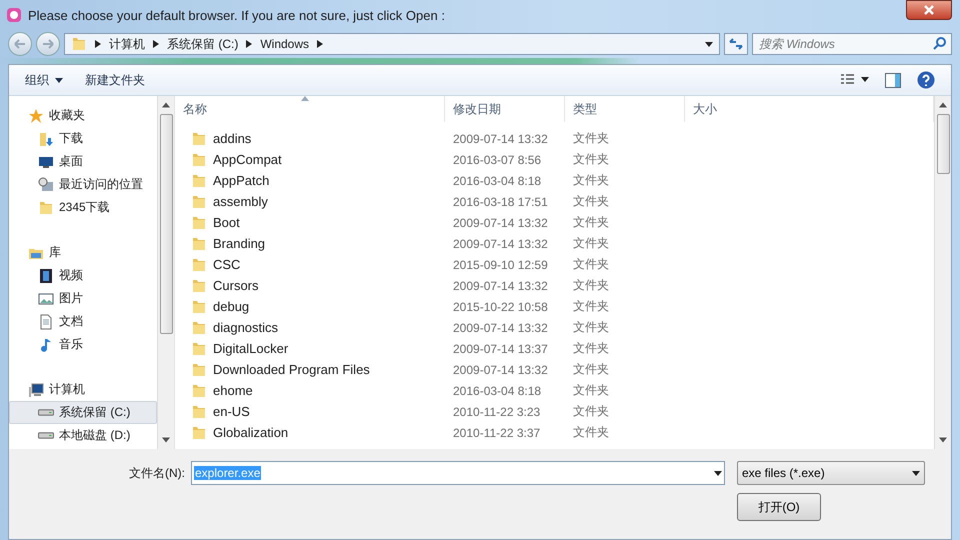  What do you see at coordinates (83, 389) in the screenshot?
I see `nav-section: 计算机` at bounding box center [83, 389].